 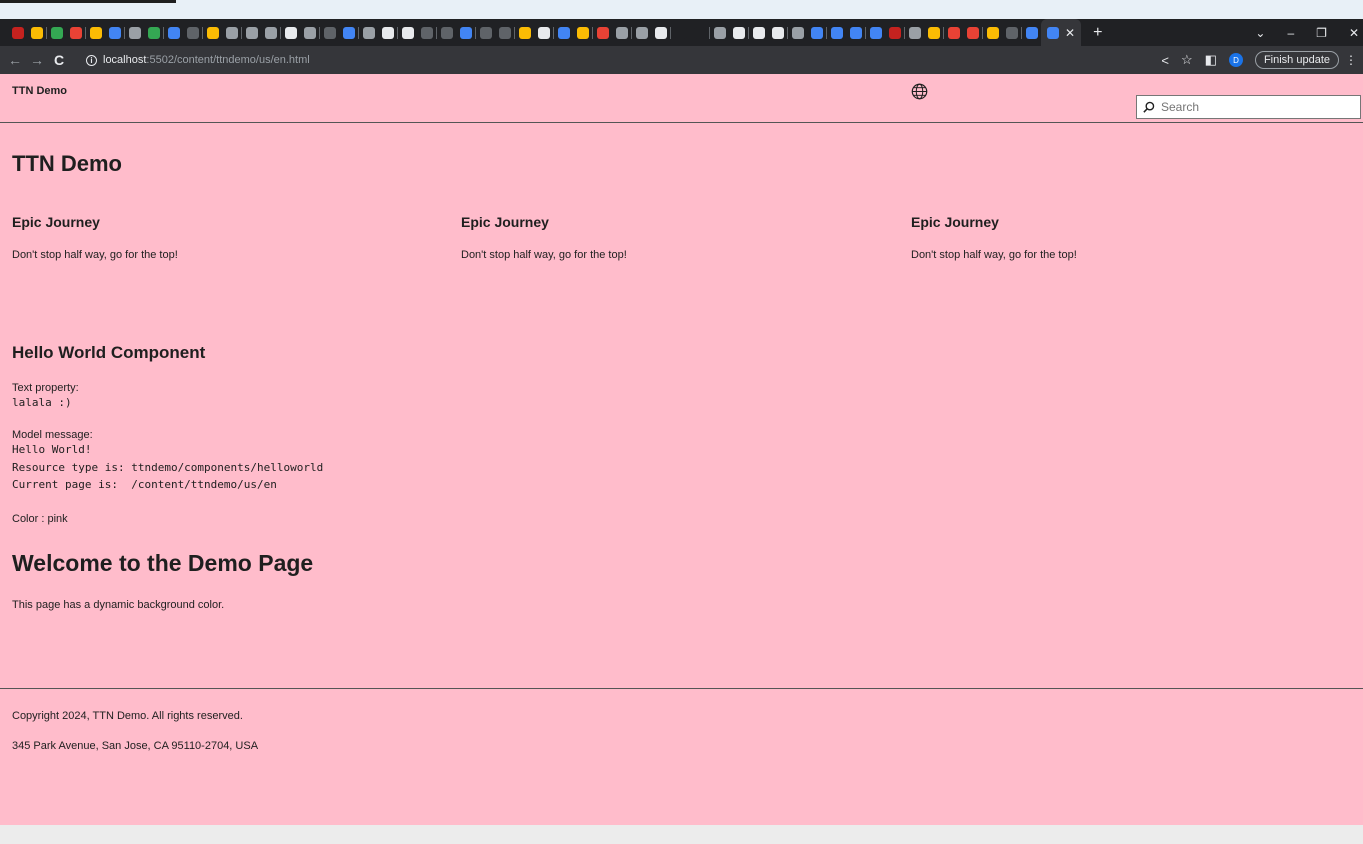 What do you see at coordinates (39, 91) in the screenshot?
I see `site-brand: TTN Demo` at bounding box center [39, 91].